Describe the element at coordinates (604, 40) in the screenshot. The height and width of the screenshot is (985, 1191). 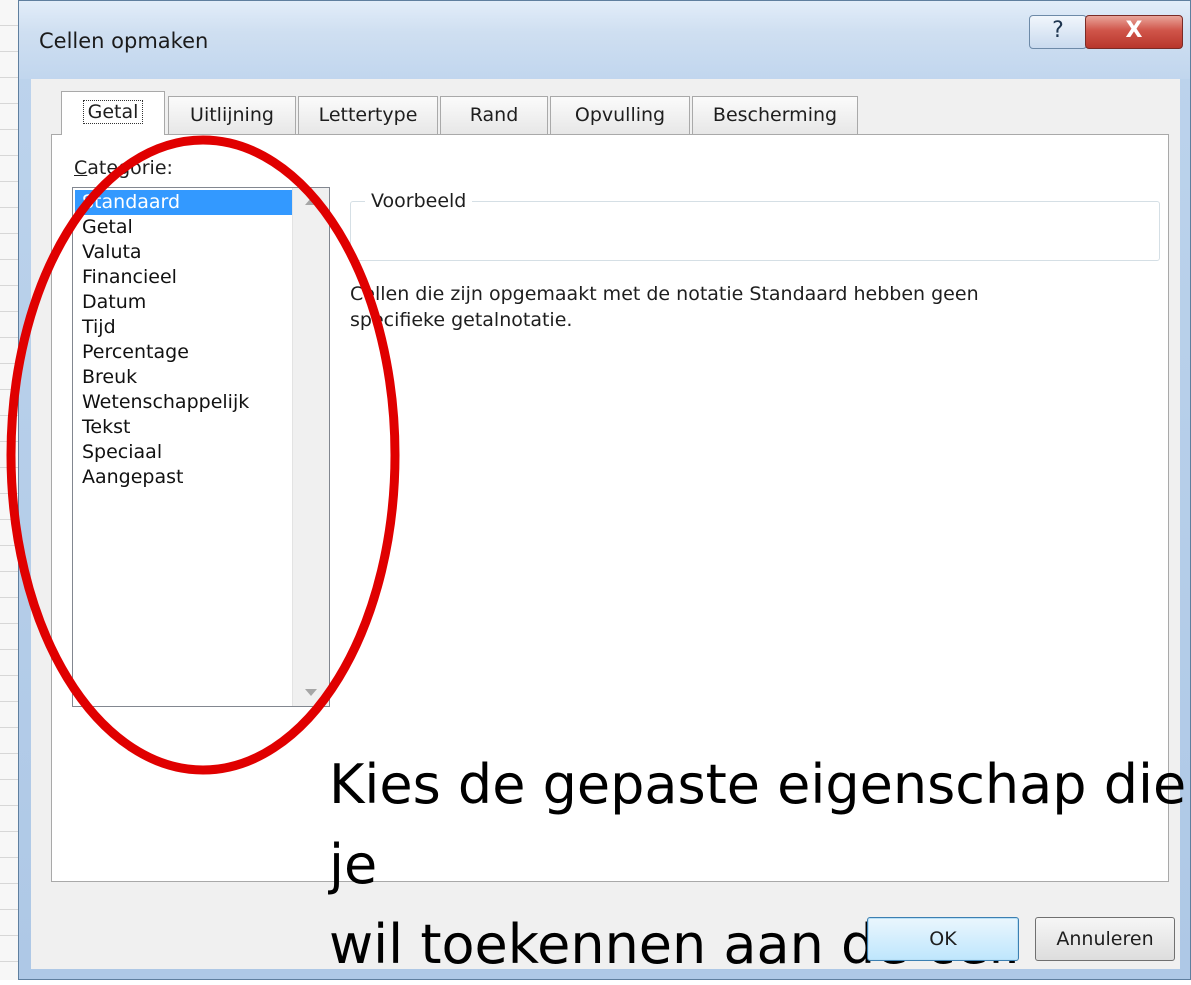
I see `title-bar: Cellen opmaken ? X` at that location.